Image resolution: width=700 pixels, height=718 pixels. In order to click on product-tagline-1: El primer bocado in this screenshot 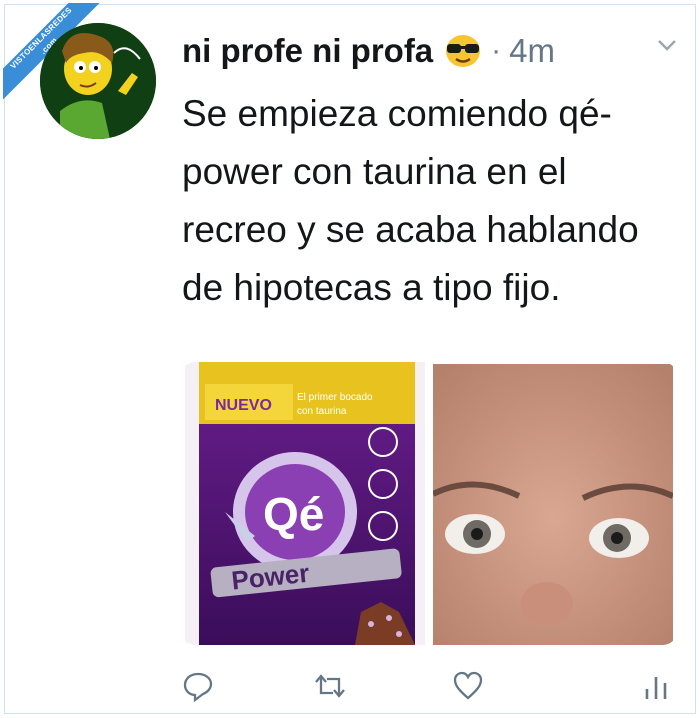, I will do `click(335, 397)`.